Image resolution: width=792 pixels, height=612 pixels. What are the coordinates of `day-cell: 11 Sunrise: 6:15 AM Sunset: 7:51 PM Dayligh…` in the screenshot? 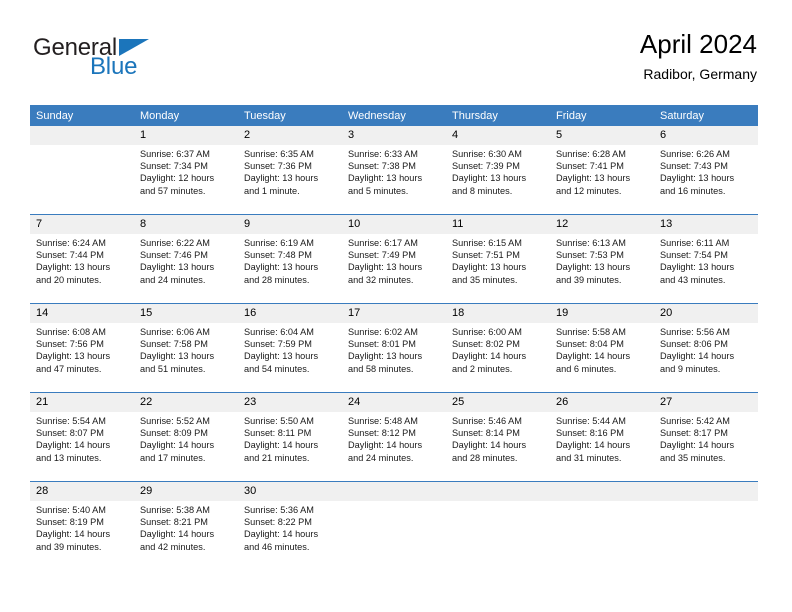 It's located at (498, 259).